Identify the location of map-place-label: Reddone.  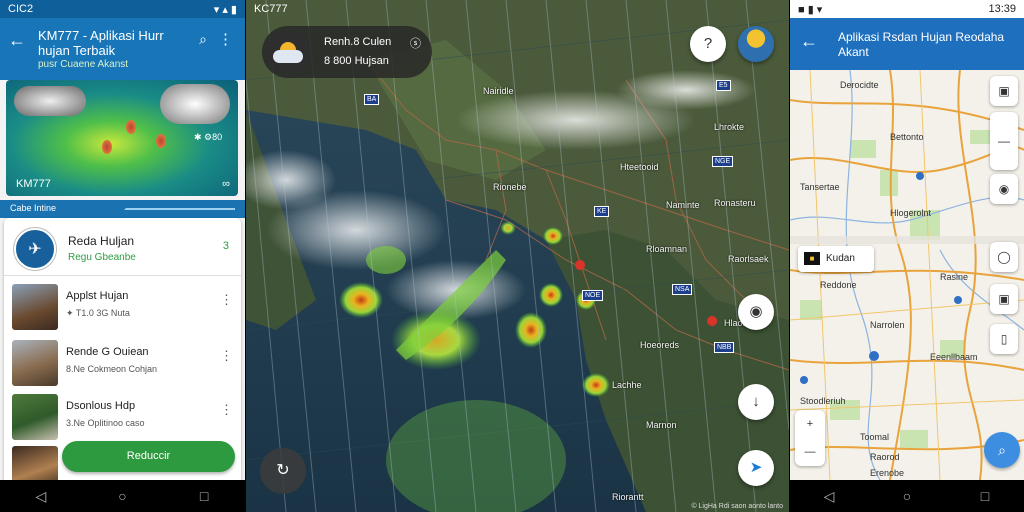
(838, 285).